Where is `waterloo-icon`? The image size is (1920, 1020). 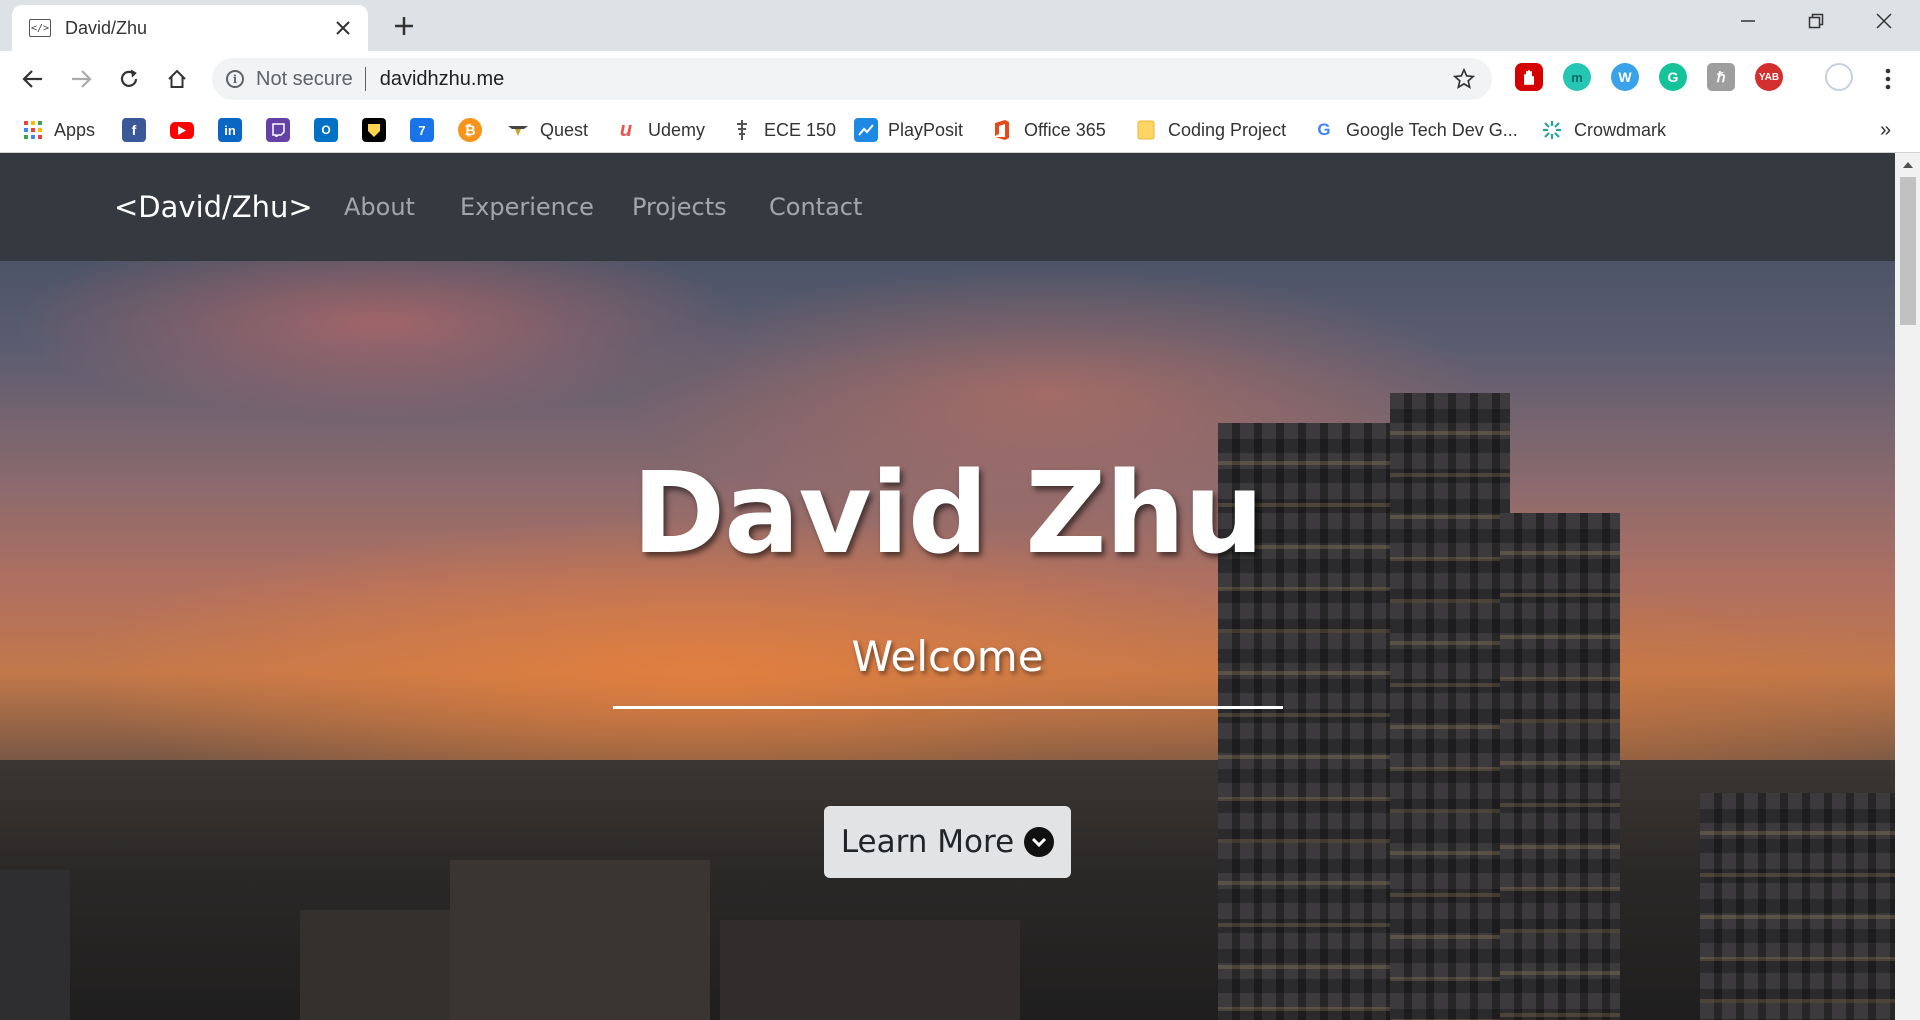
waterloo-icon is located at coordinates (374, 130).